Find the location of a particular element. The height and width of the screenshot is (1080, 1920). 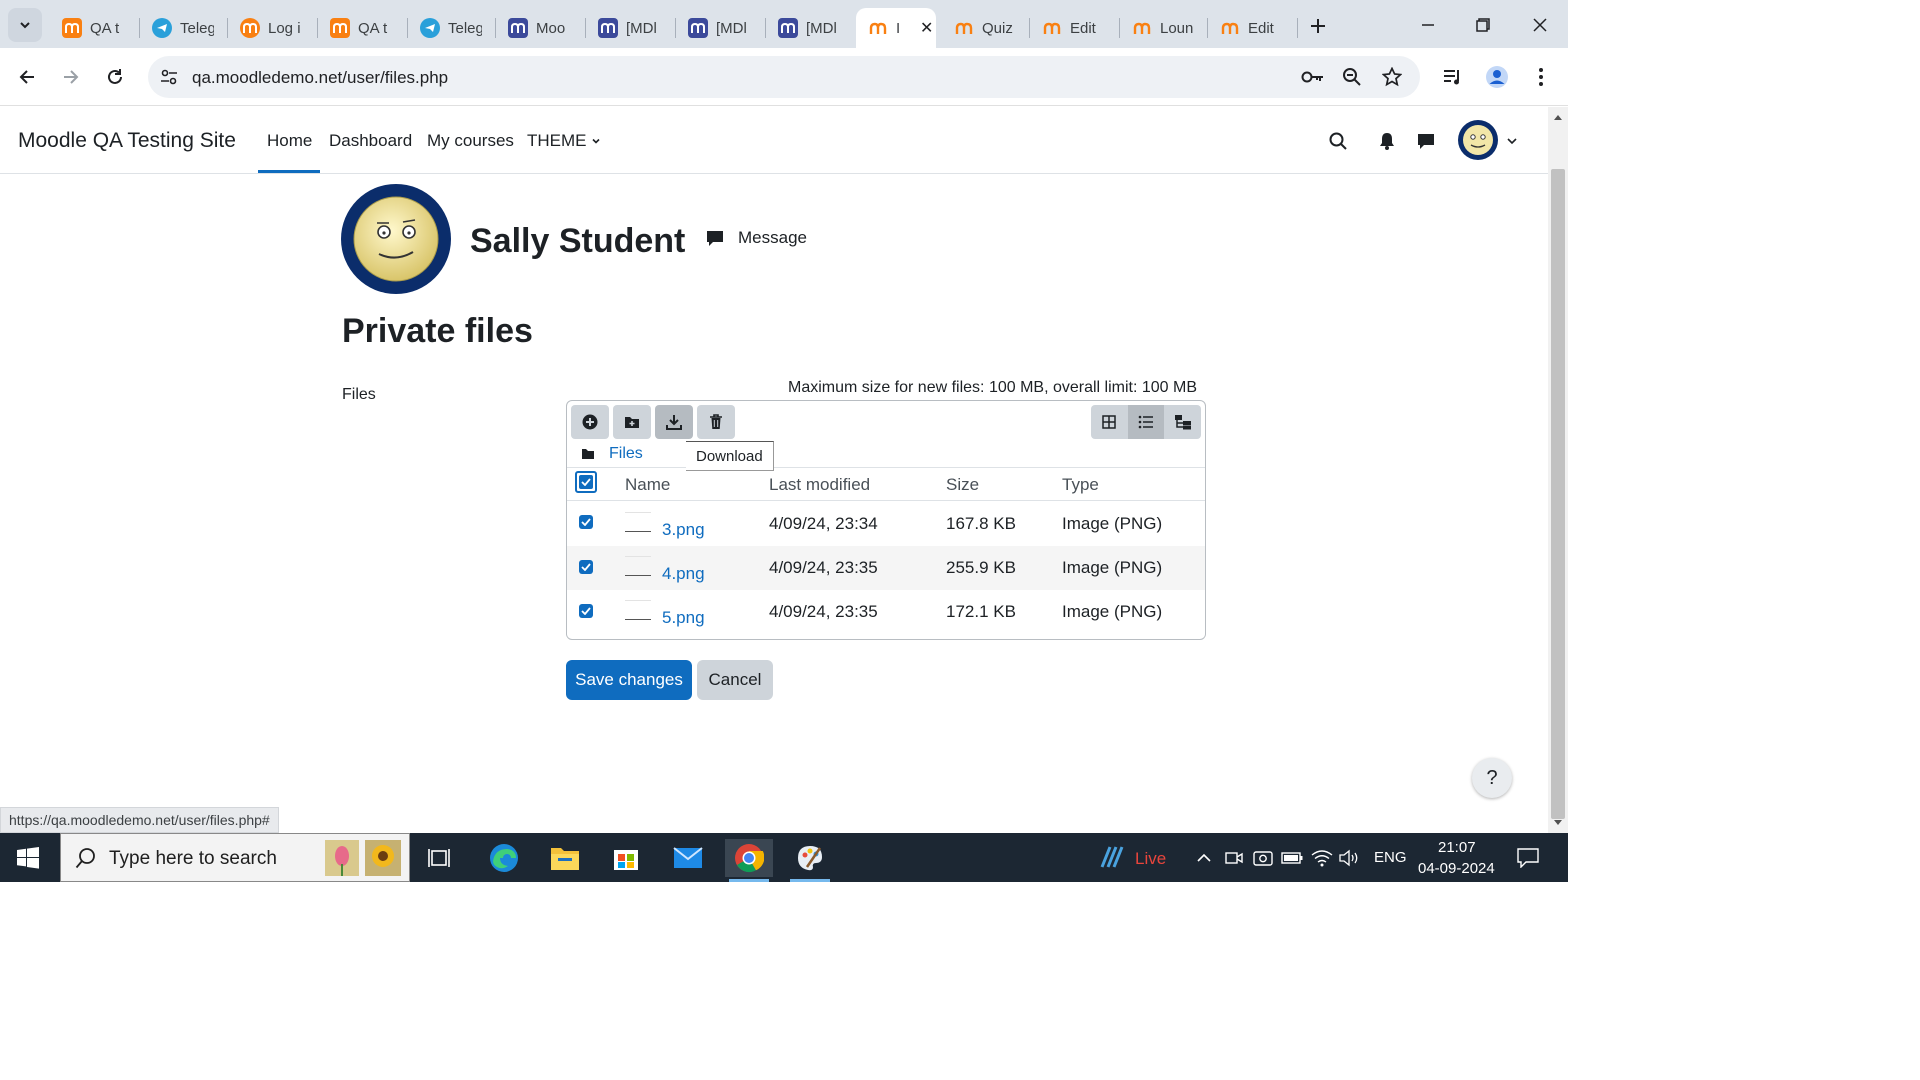

scrollbar-thumb is located at coordinates (1558, 494).